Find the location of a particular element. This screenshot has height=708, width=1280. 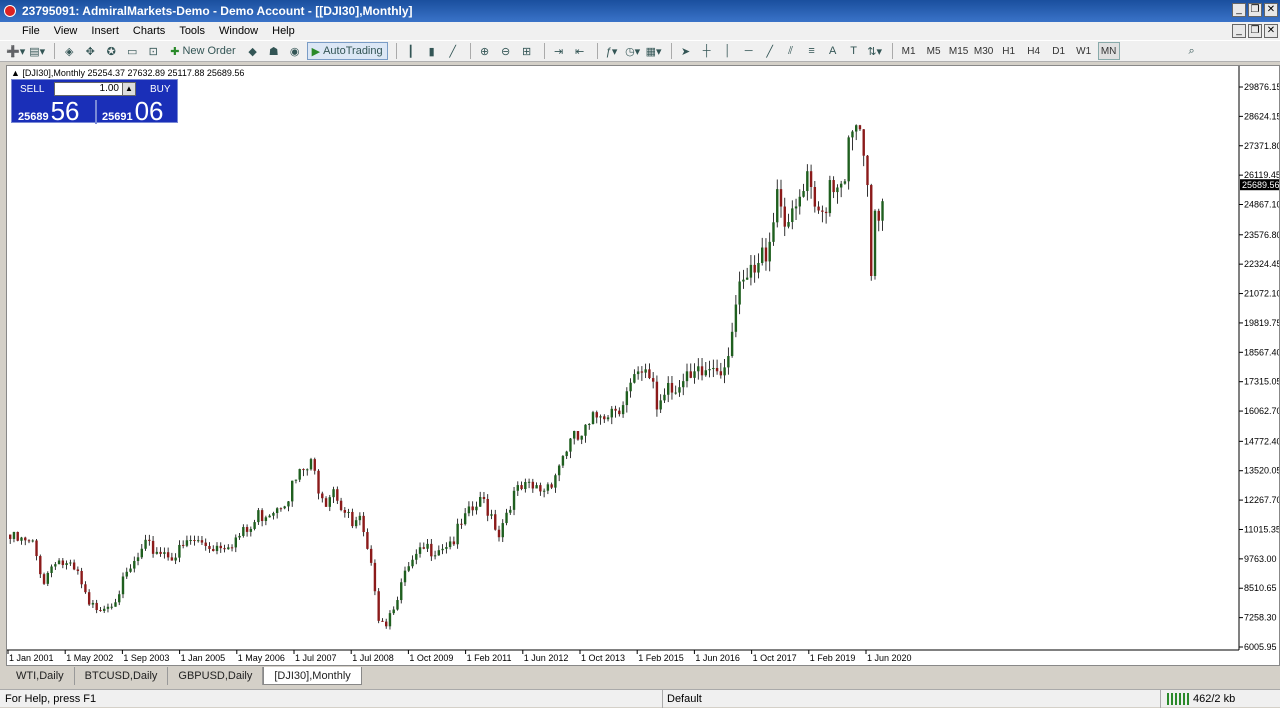

tab-wti-daily: WTI,Daily is located at coordinates (40, 676).